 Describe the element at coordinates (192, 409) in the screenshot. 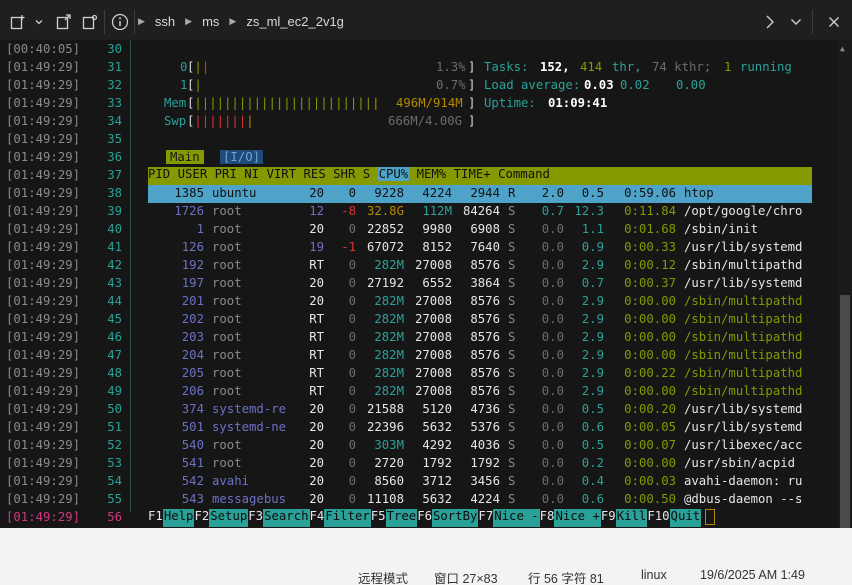

I see `process-pid: 374` at that location.